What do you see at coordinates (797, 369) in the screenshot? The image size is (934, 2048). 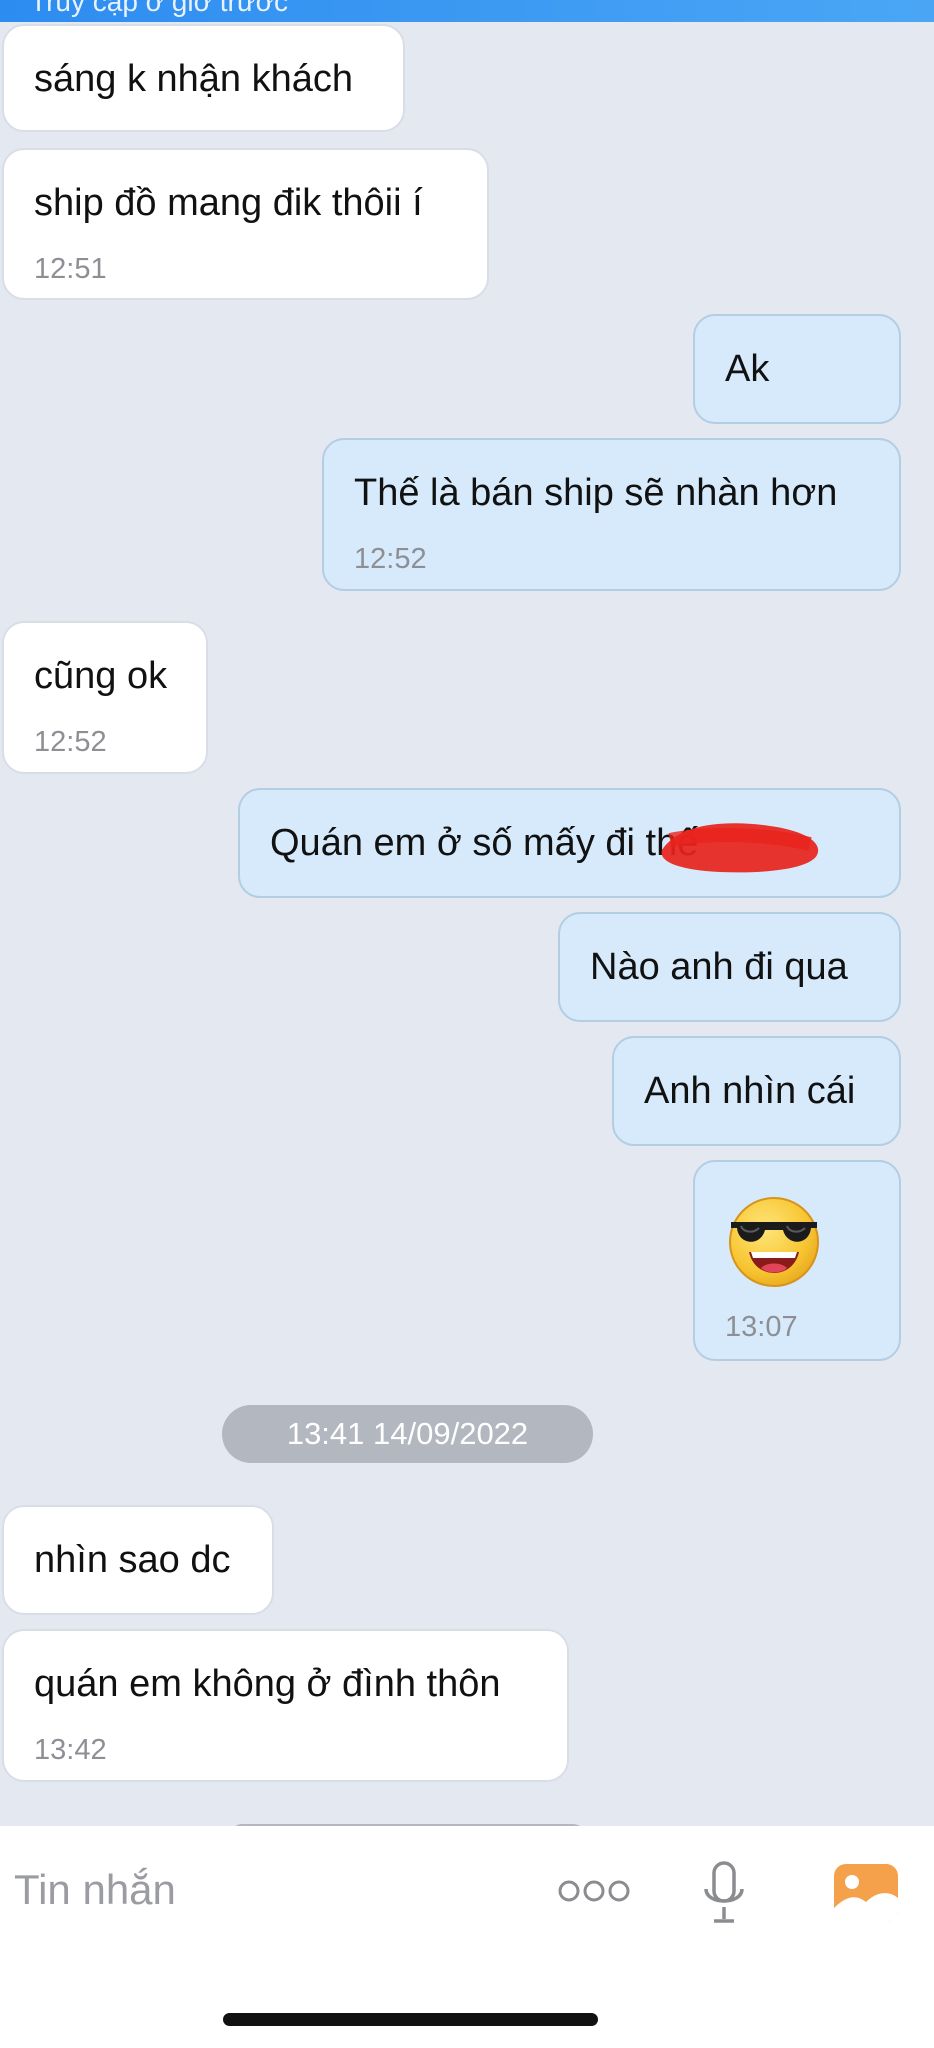 I see `message-bubble-outgoing: Ak` at bounding box center [797, 369].